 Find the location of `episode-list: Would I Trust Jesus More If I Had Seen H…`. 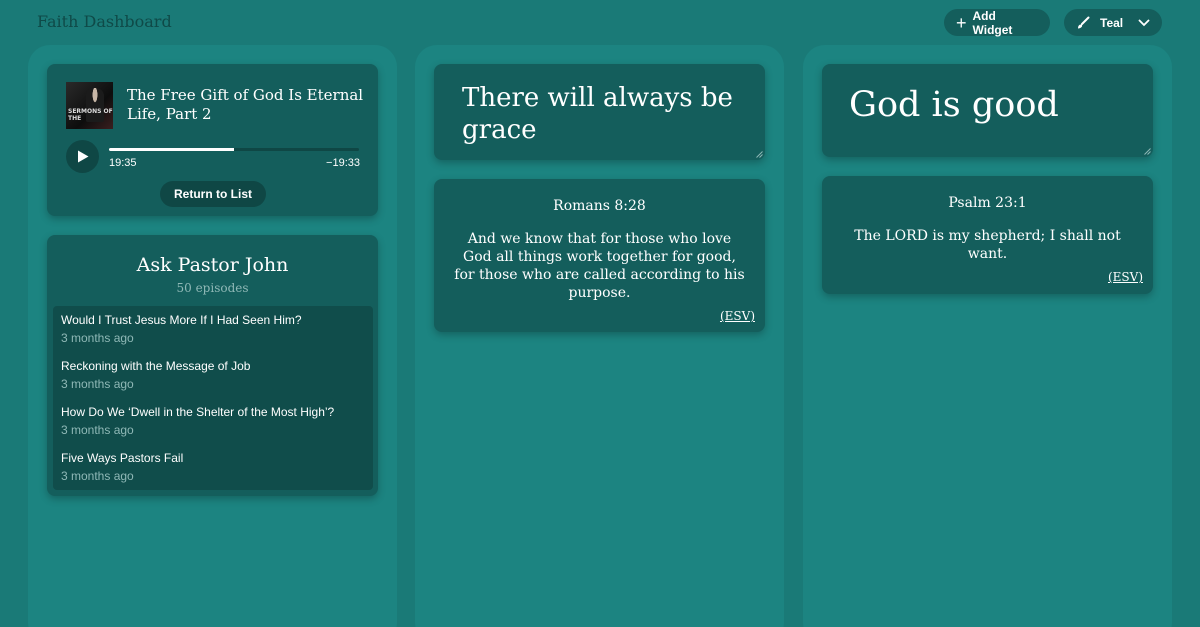

episode-list: Would I Trust Jesus More If I Had Seen H… is located at coordinates (213, 398).